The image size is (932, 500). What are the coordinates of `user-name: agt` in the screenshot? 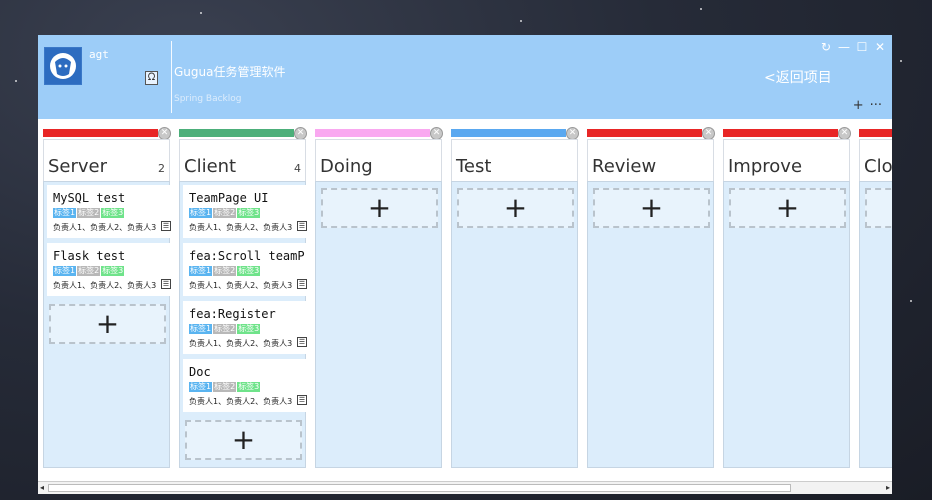 It's located at (99, 54).